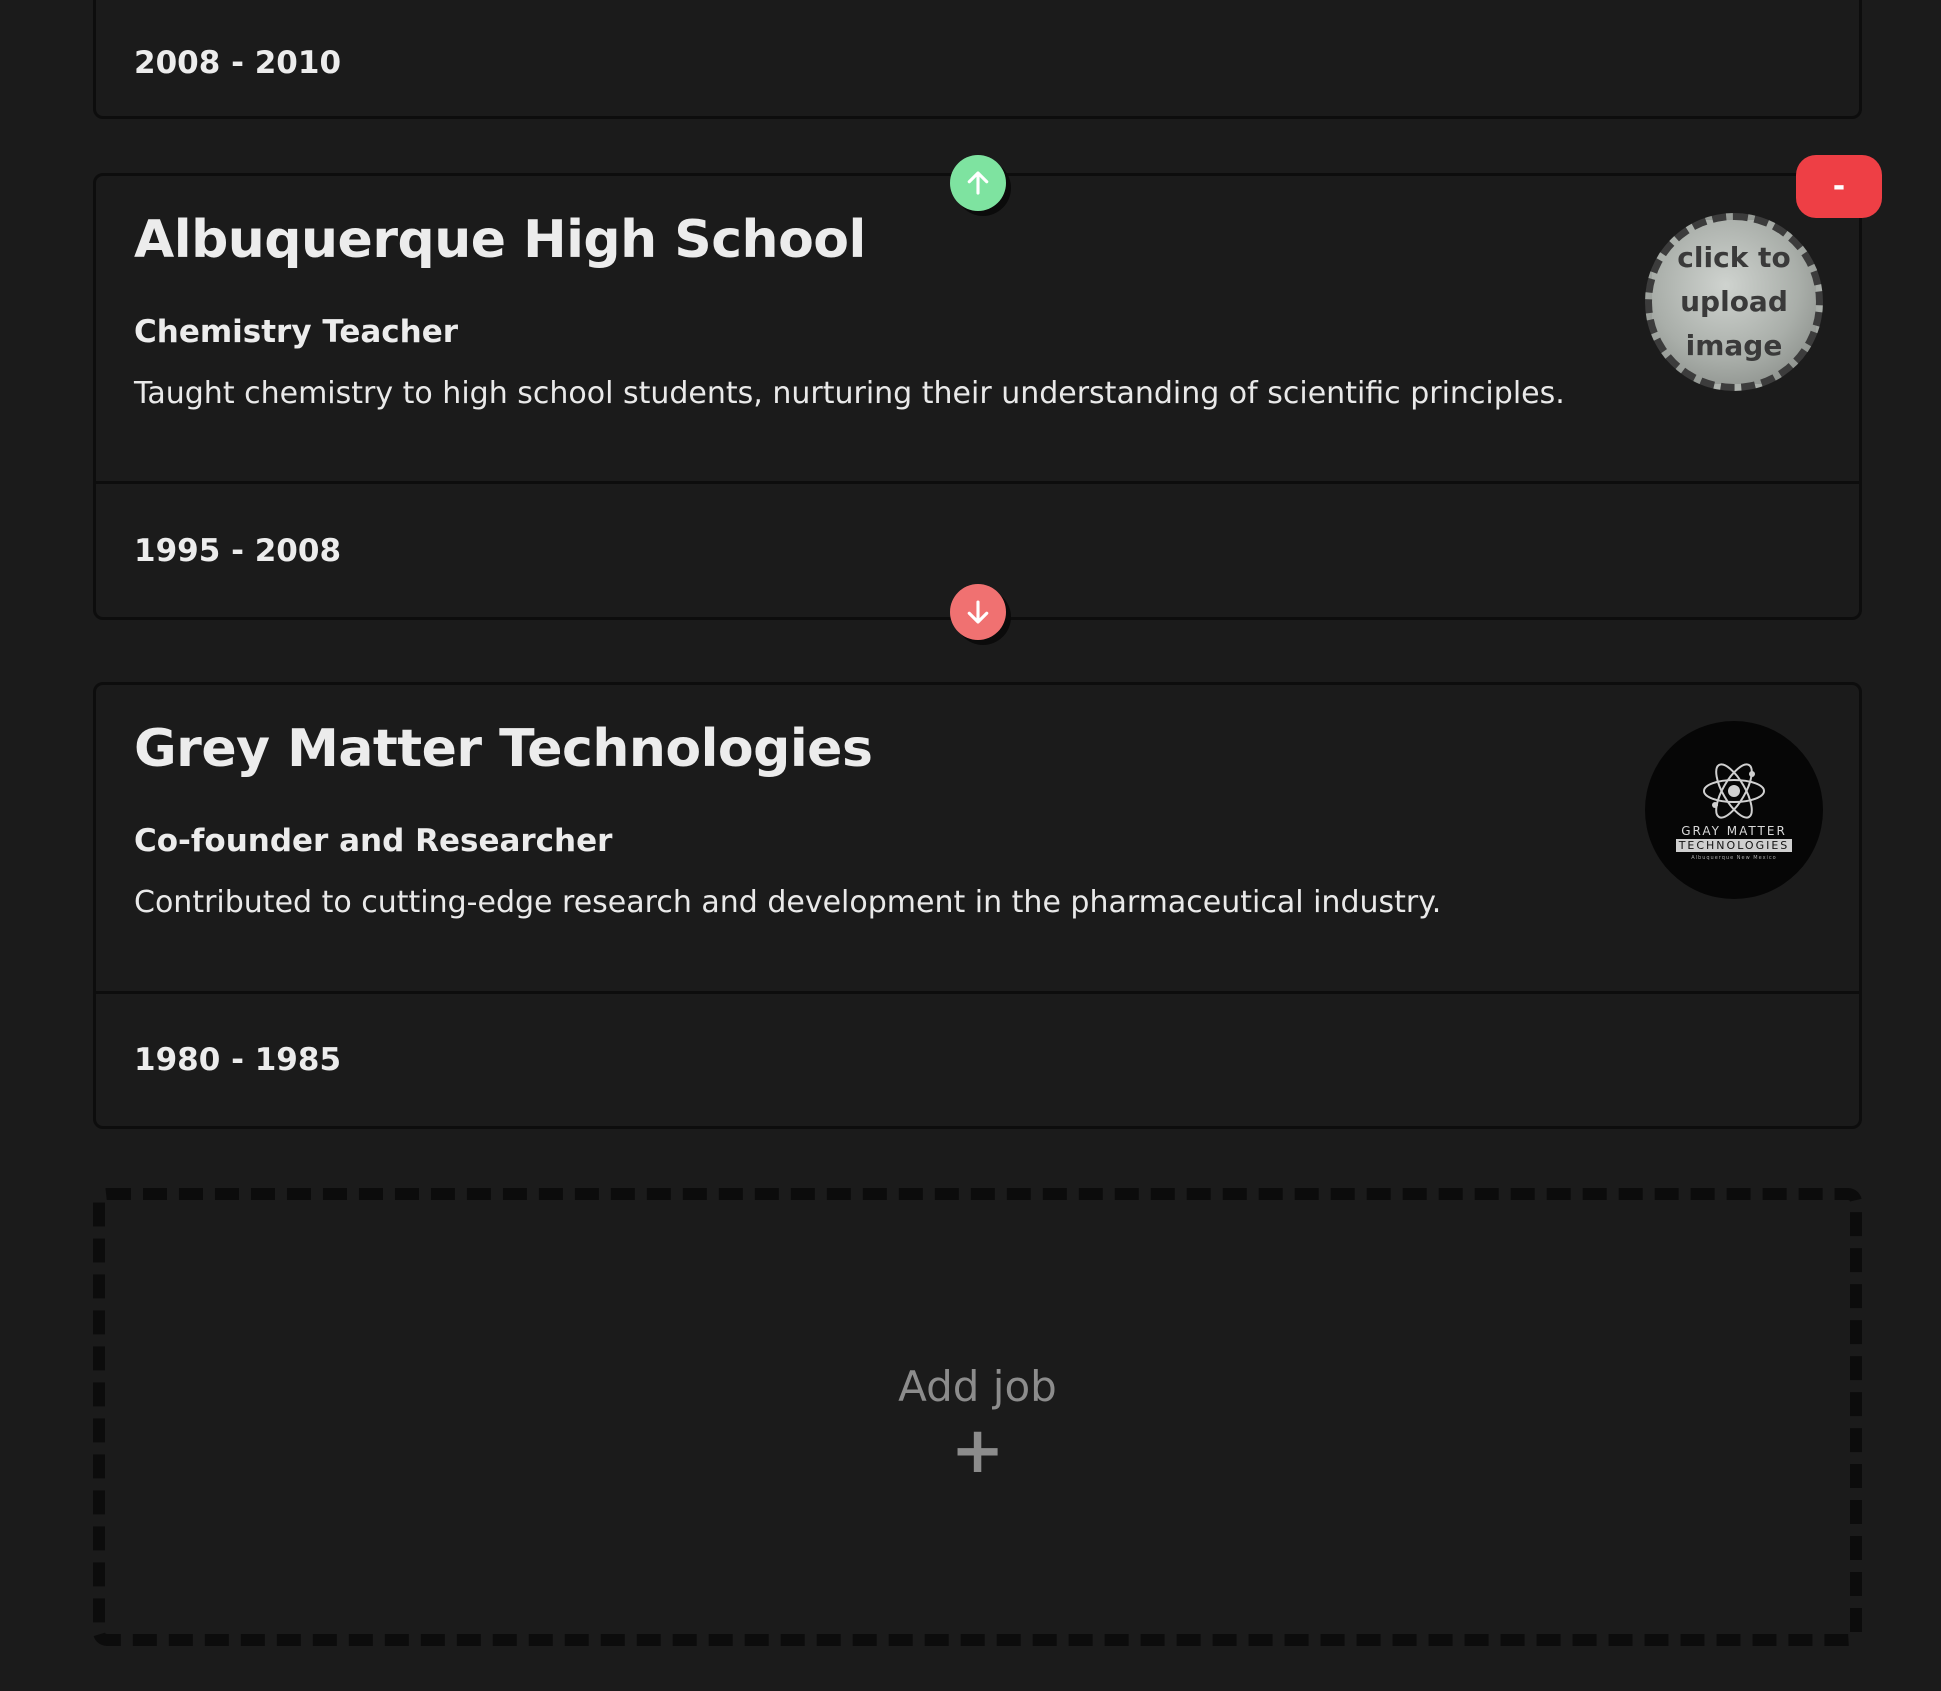 This screenshot has height=1691, width=1941. I want to click on job-company: Albuquerque High School, so click(977, 240).